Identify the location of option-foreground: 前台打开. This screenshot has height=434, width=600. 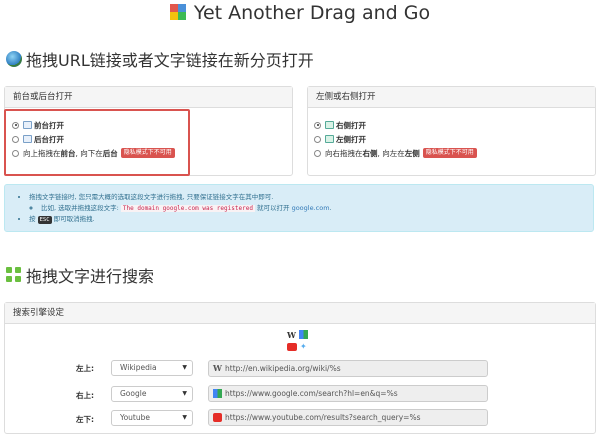
(93, 125).